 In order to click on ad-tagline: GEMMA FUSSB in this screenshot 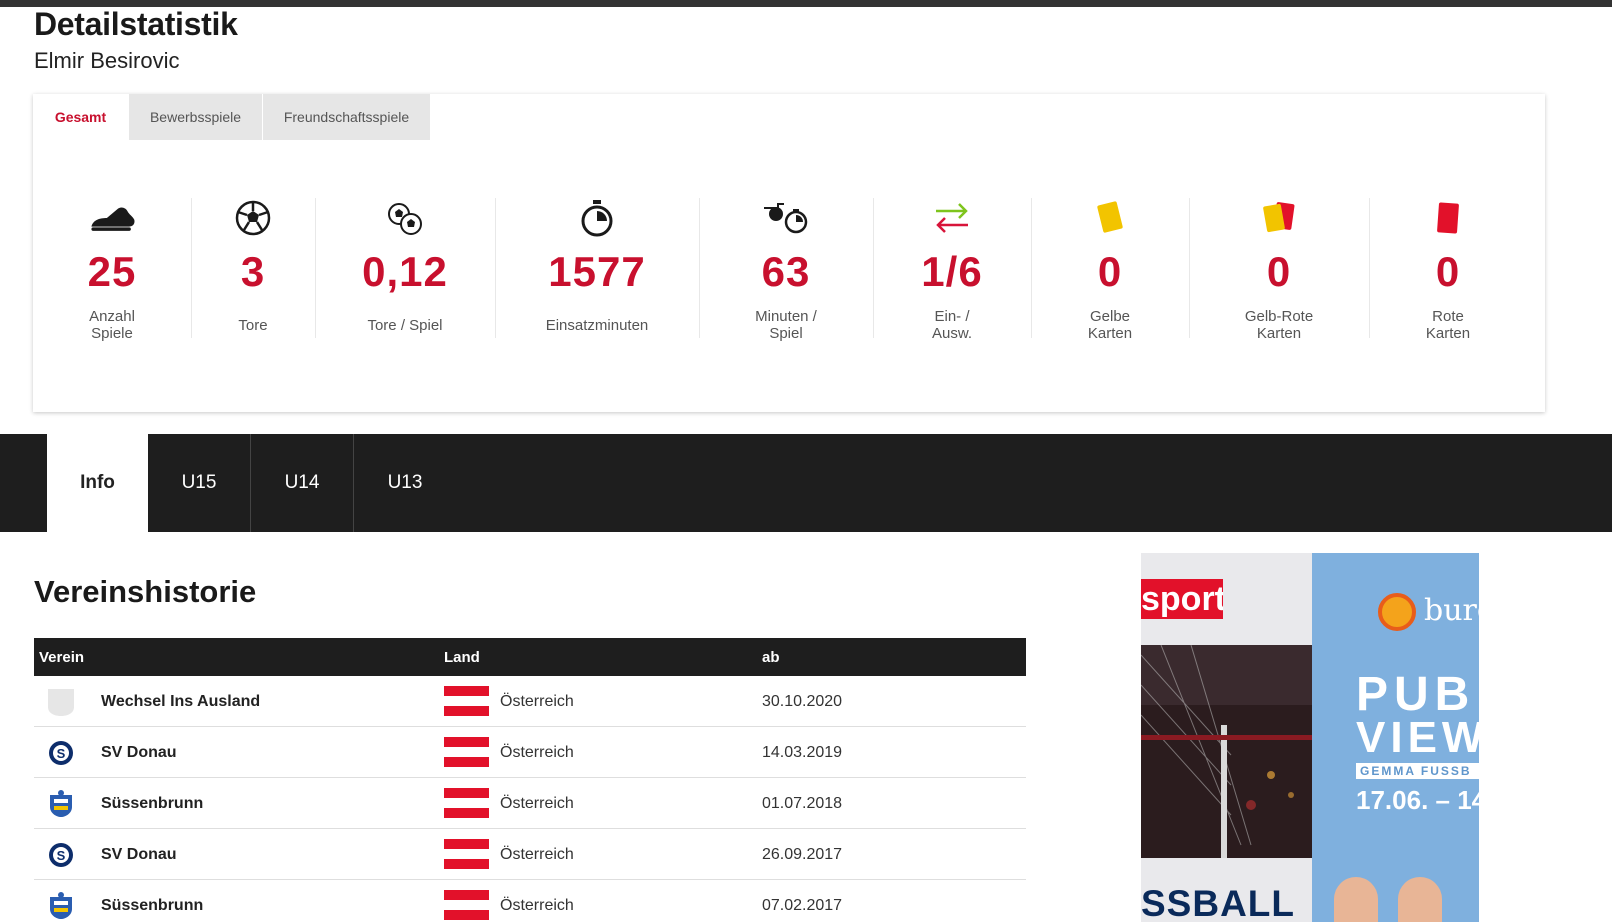, I will do `click(1417, 771)`.